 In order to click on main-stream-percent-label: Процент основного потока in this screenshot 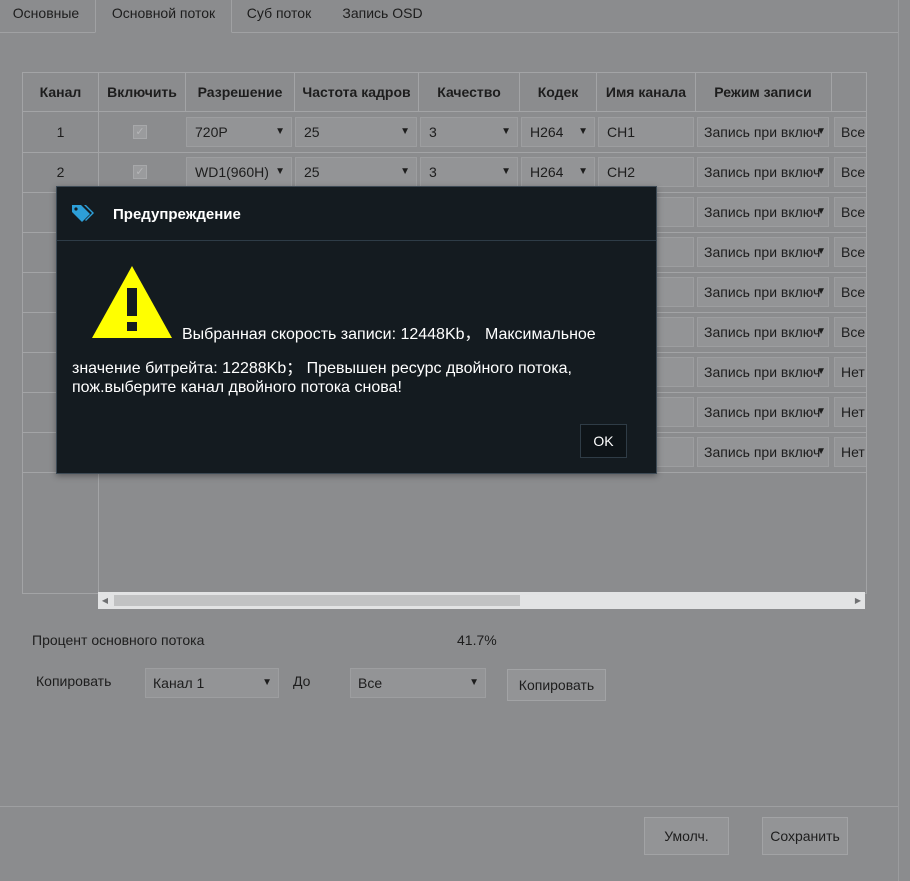, I will do `click(118, 640)`.